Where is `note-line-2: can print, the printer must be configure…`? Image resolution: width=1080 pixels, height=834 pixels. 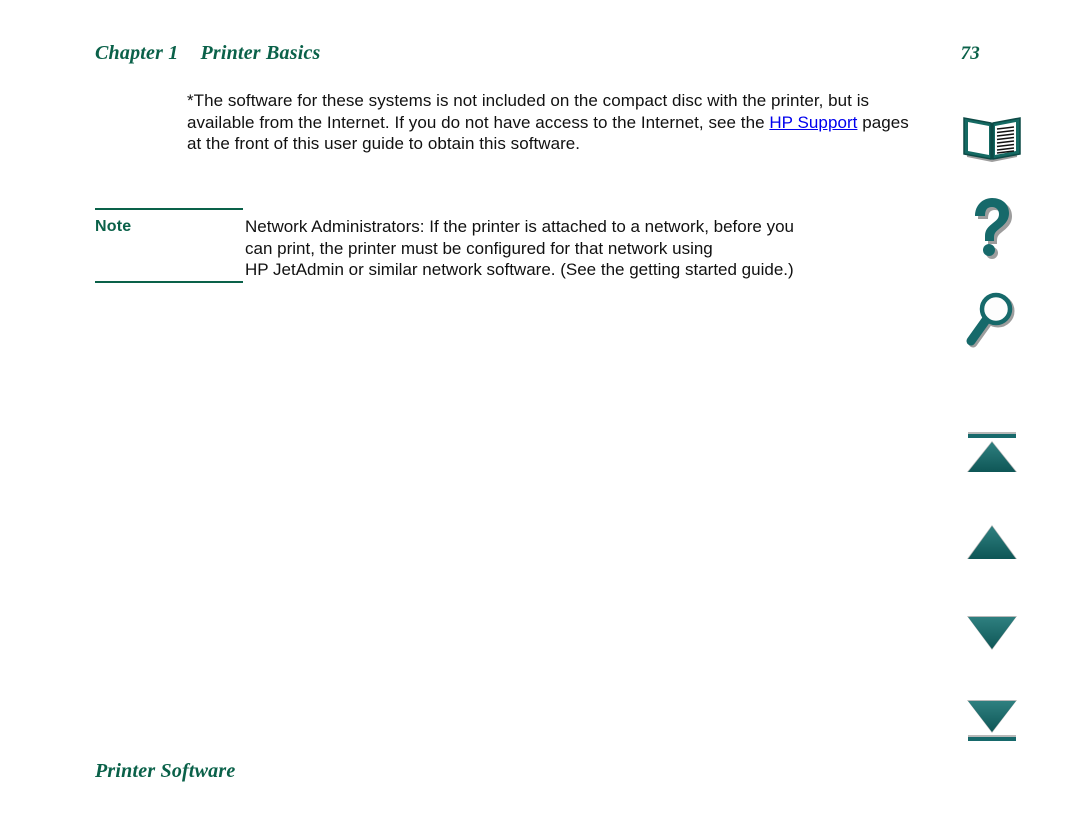
note-line-2: can print, the printer must be configure… is located at coordinates (479, 248).